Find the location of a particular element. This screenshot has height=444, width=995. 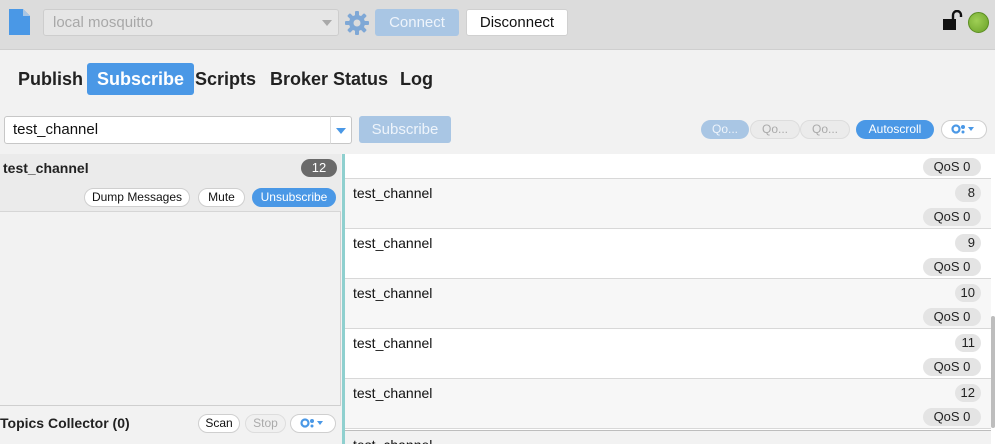

message-number: 11 is located at coordinates (968, 343).